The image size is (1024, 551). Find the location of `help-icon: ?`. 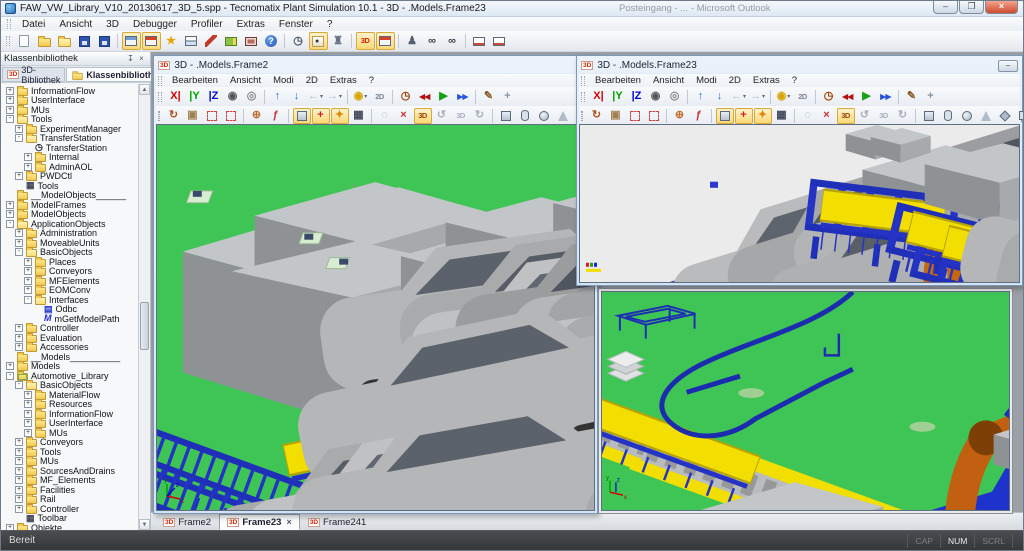

help-icon: ? is located at coordinates (271, 41).